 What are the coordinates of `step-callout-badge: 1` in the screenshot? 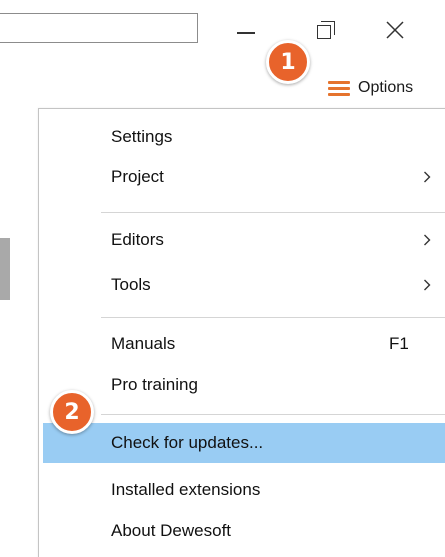 It's located at (288, 62).